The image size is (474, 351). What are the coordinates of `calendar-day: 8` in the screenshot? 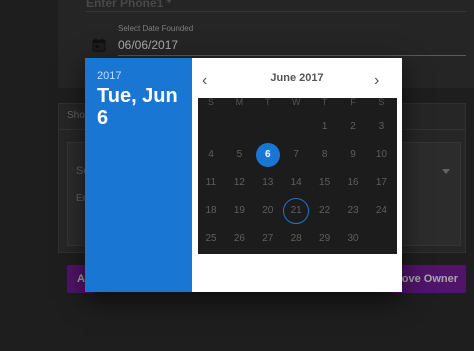 It's located at (325, 155).